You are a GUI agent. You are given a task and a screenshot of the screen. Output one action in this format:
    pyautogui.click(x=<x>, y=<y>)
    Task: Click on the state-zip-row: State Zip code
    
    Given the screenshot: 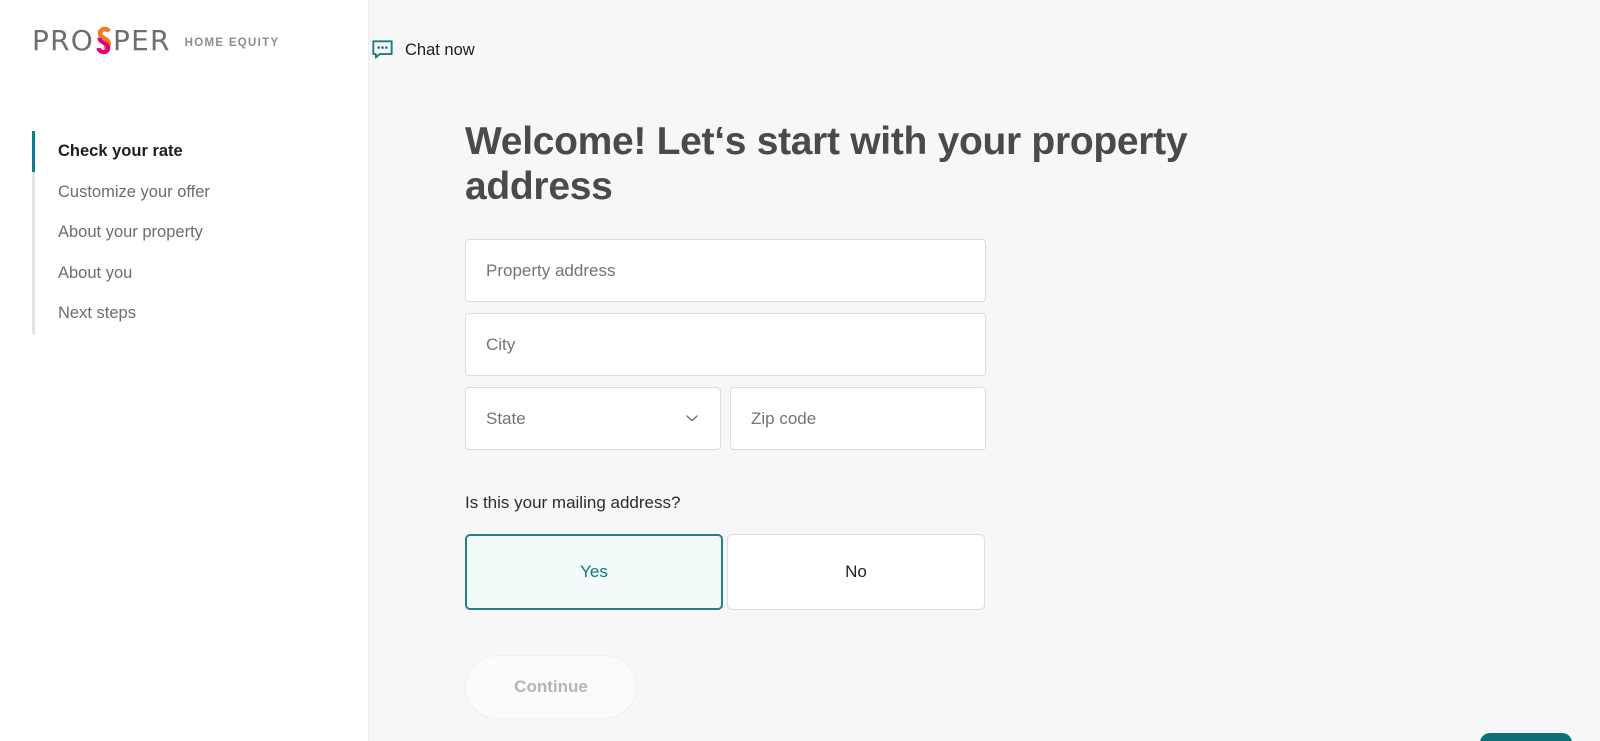 What is the action you would take?
    pyautogui.click(x=725, y=418)
    